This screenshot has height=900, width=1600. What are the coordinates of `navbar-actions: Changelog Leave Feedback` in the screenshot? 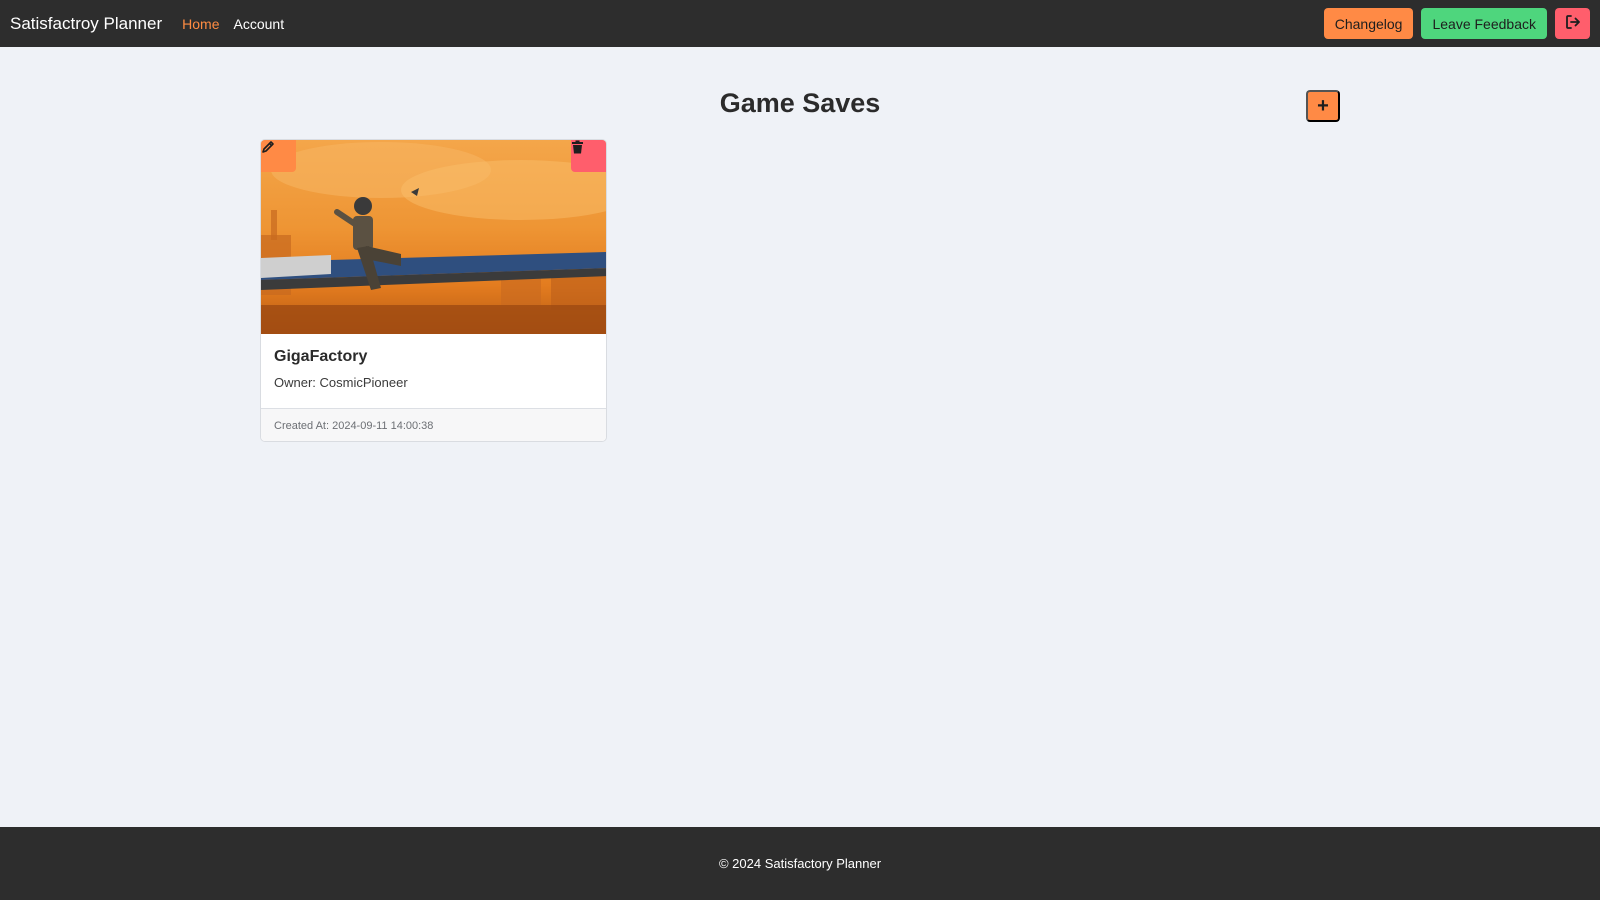 It's located at (1456, 23).